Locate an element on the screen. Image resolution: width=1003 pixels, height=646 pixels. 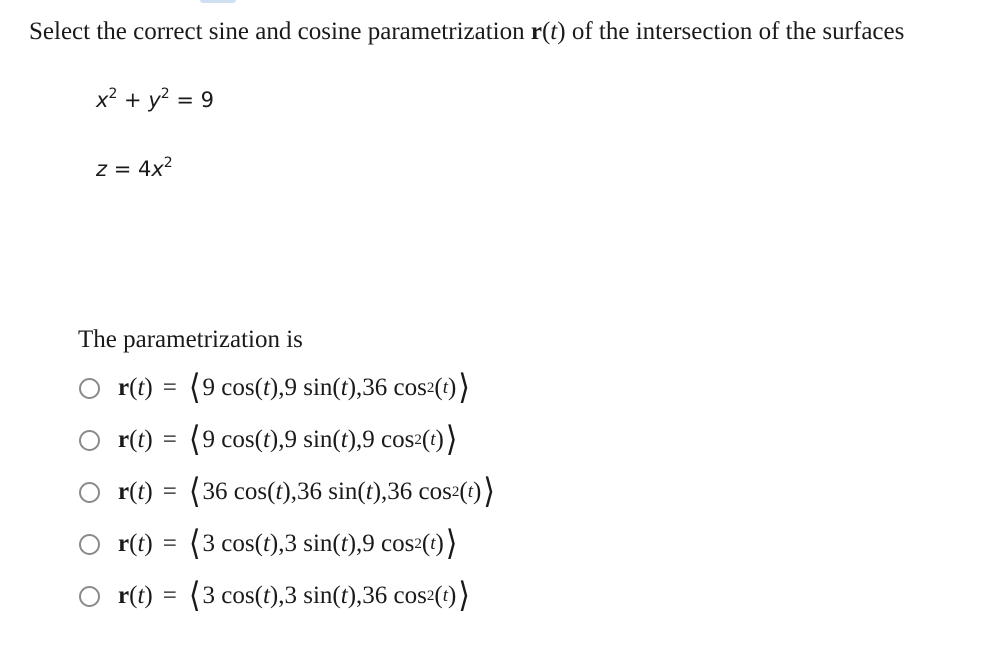
eq2-z: z is located at coordinates (102, 169).